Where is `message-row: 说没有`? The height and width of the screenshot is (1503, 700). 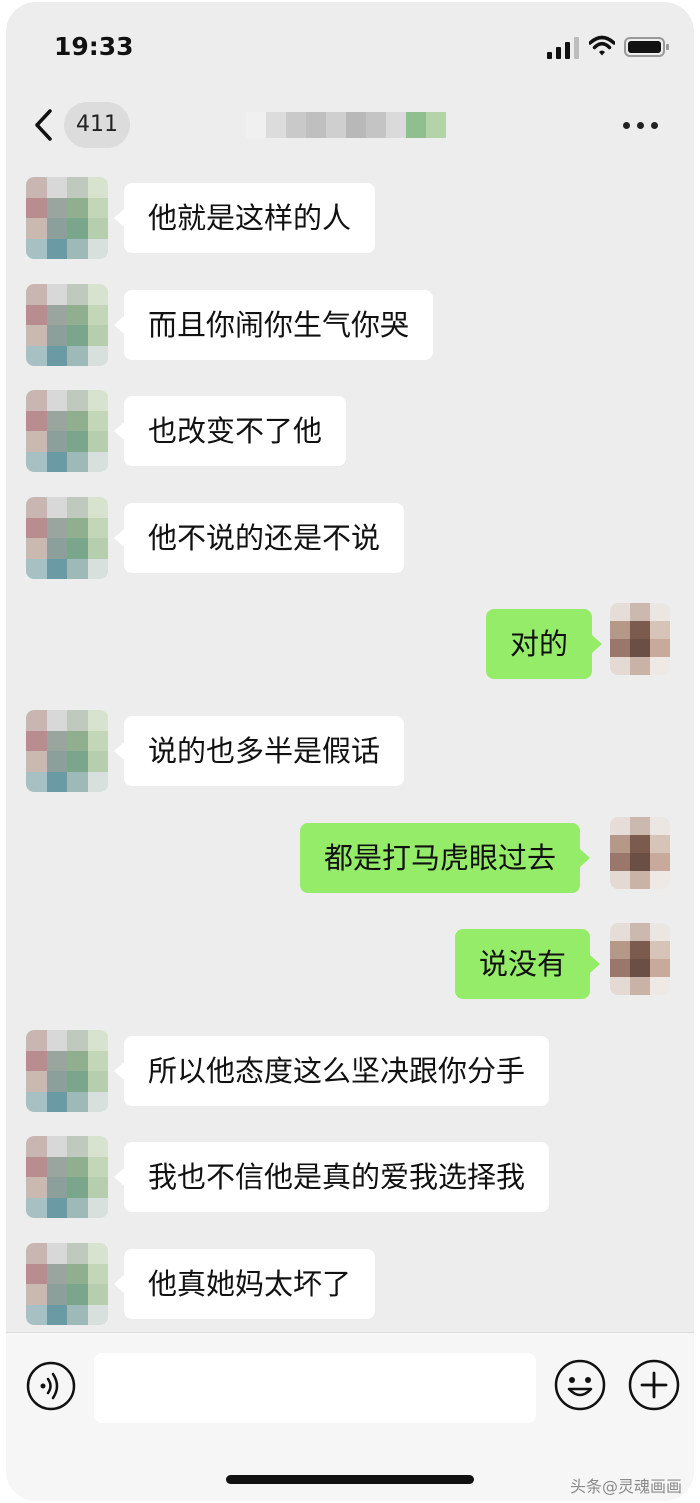
message-row: 说没有 is located at coordinates (350, 963).